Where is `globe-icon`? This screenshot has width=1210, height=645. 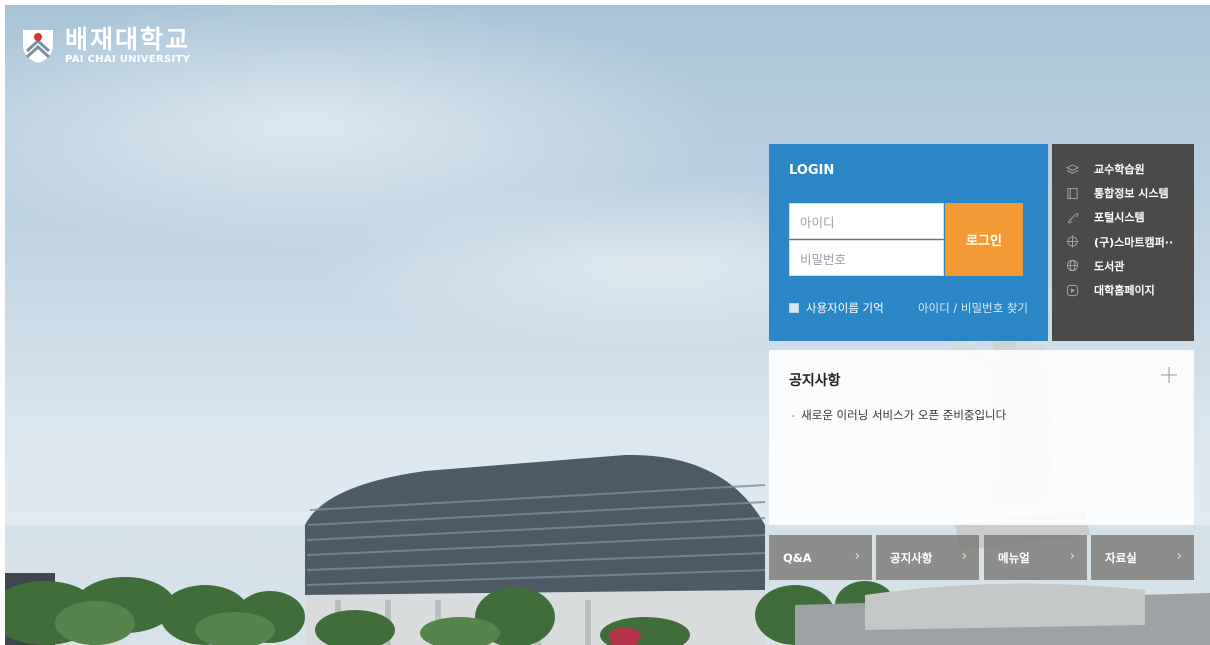
globe-icon is located at coordinates (1072, 266).